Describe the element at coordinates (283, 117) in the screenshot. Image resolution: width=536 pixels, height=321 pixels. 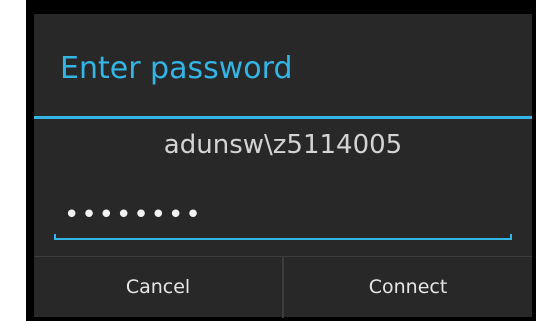
I see `title-divider` at that location.